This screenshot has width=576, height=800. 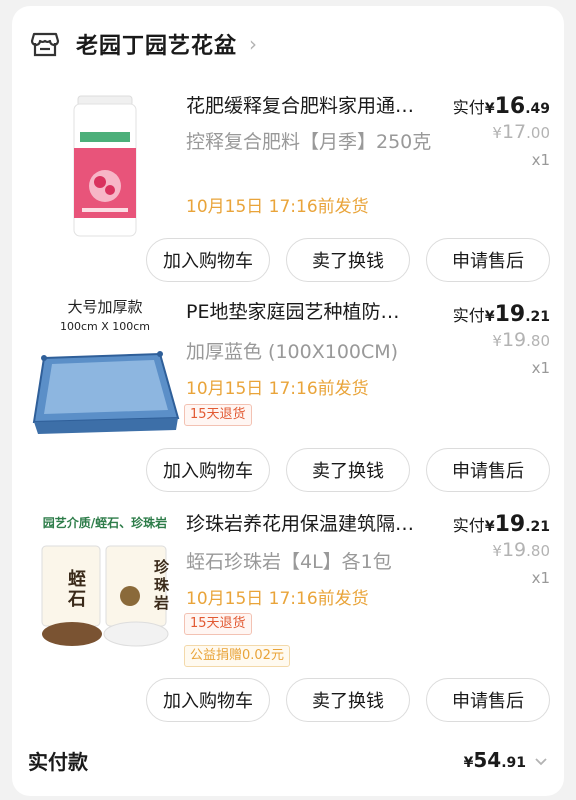 What do you see at coordinates (521, 132) in the screenshot?
I see `original-price: ¥17.00` at bounding box center [521, 132].